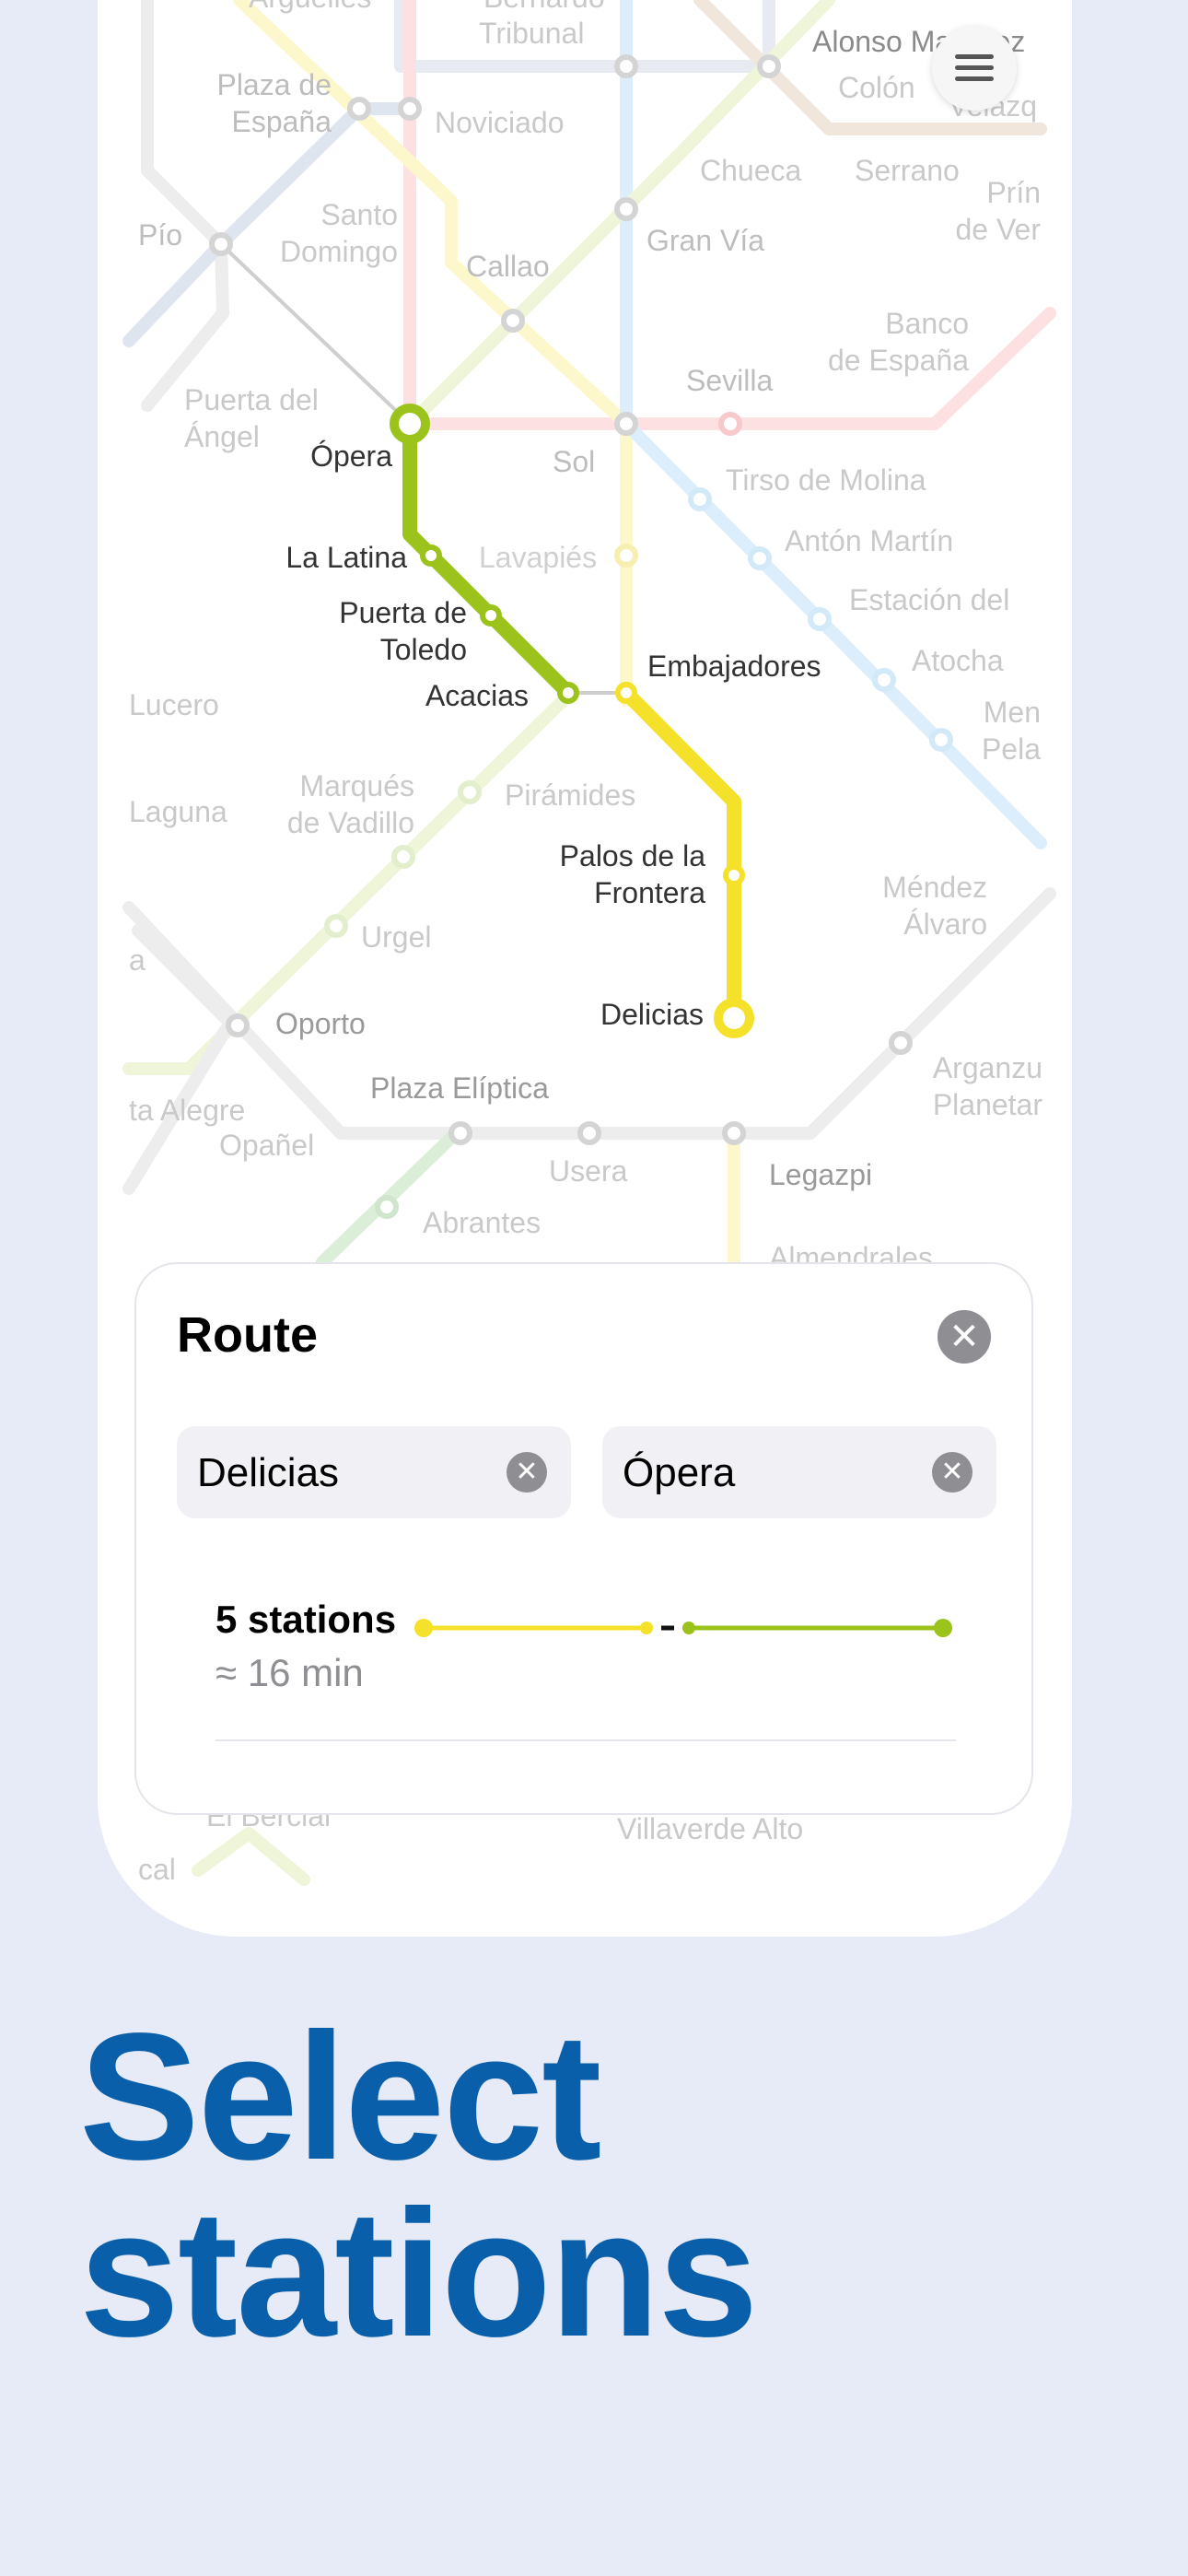 The height and width of the screenshot is (2576, 1188). Describe the element at coordinates (544, 7) in the screenshot. I see `station-label-san-bernardo: Bernardo` at that location.